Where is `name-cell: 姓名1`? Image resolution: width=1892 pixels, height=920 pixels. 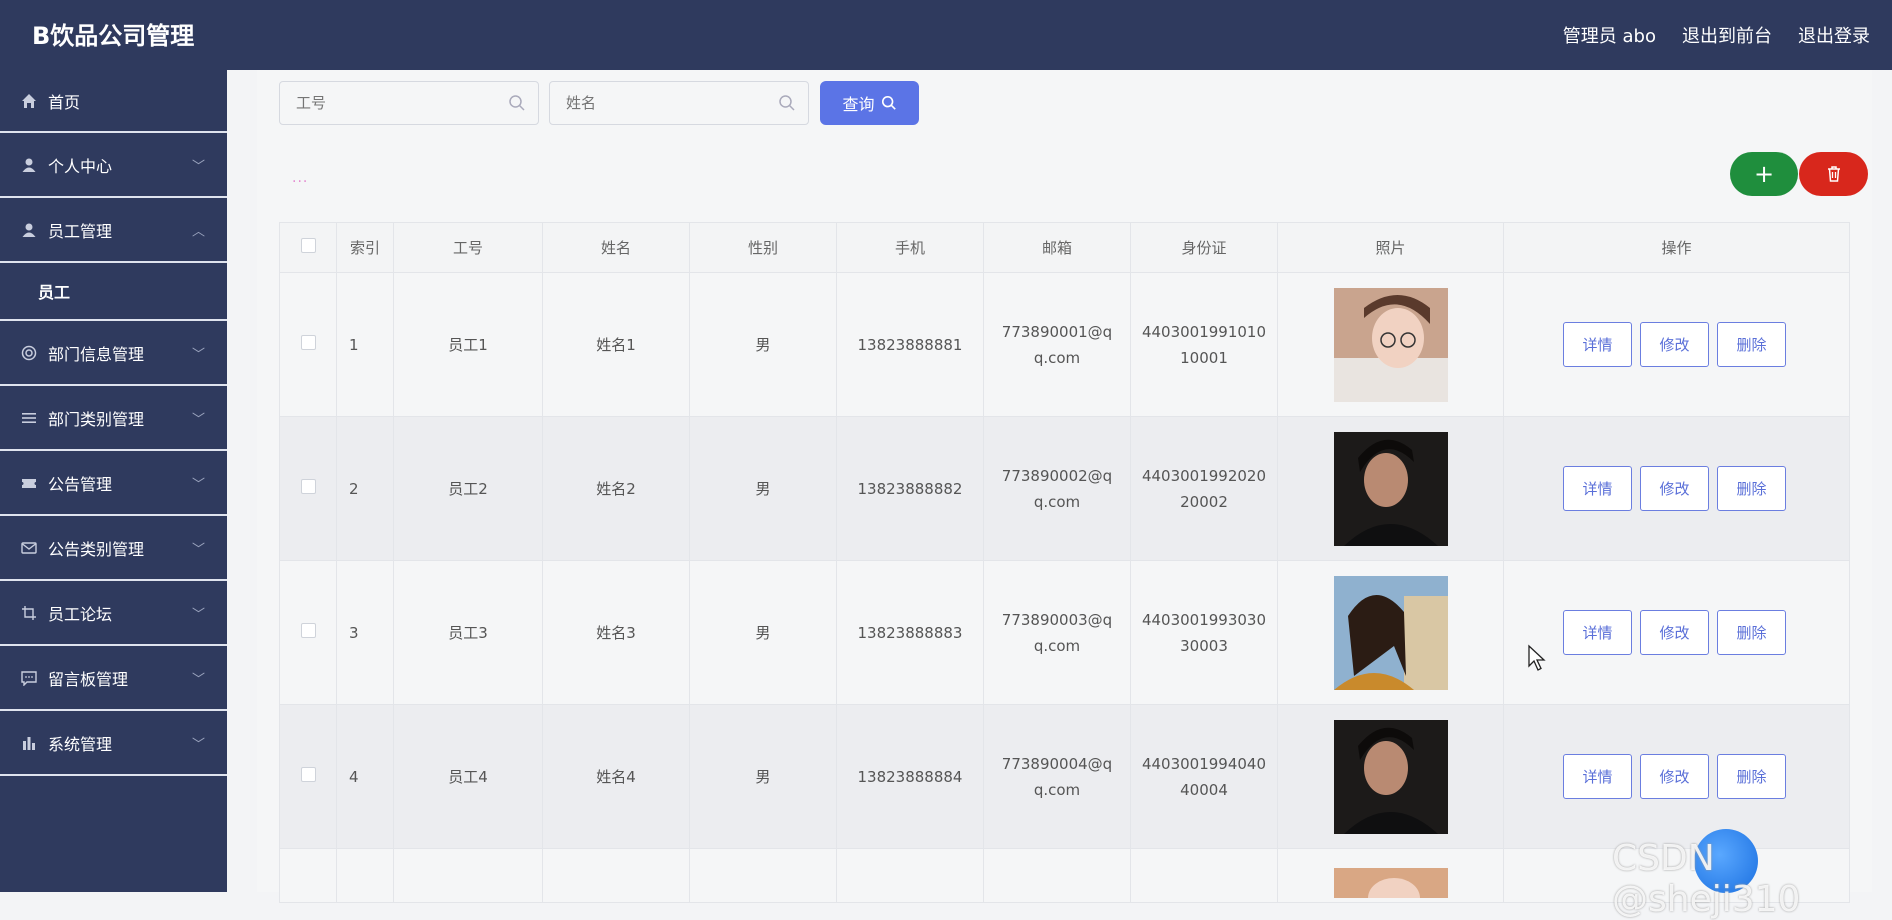
name-cell: 姓名1 is located at coordinates (616, 344).